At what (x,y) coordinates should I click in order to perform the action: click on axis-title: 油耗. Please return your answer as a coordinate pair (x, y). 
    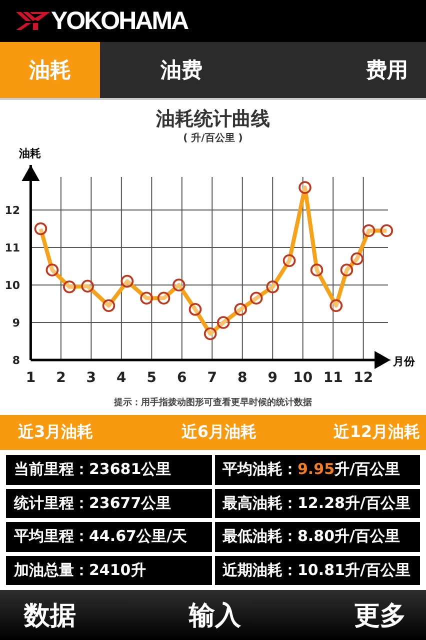
    Looking at the image, I should click on (30, 153).